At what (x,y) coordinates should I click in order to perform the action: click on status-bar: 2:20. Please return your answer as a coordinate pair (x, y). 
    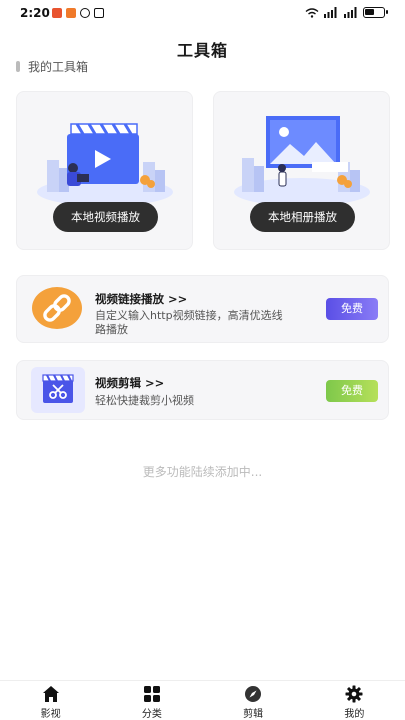
    Looking at the image, I should click on (202, 13).